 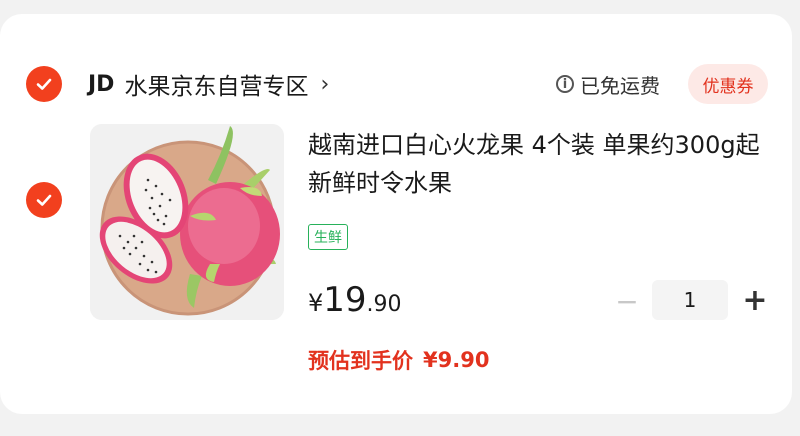 What do you see at coordinates (216, 84) in the screenshot?
I see `store-name: 水果京东自营专区` at bounding box center [216, 84].